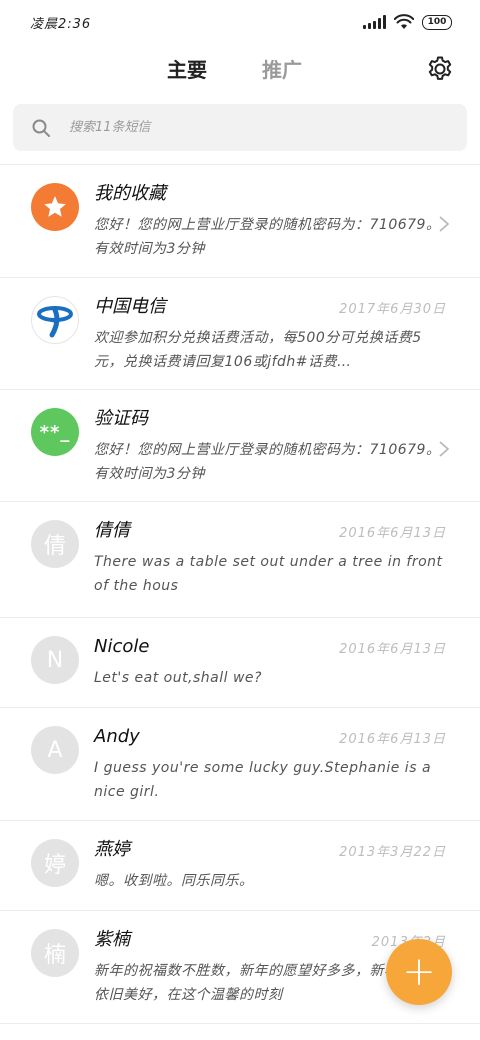  I want to click on plus-icon: +, so click(419, 972).